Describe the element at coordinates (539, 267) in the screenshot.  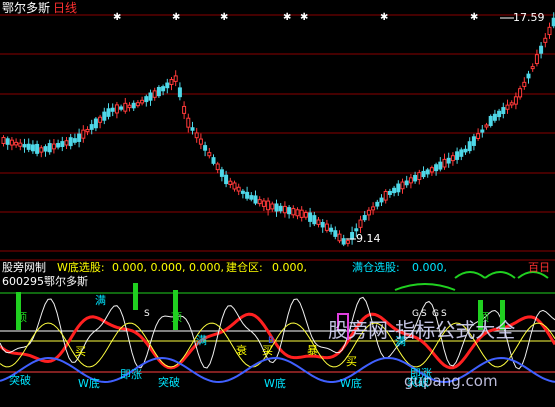
I see `hundred-day-label: 百日` at that location.